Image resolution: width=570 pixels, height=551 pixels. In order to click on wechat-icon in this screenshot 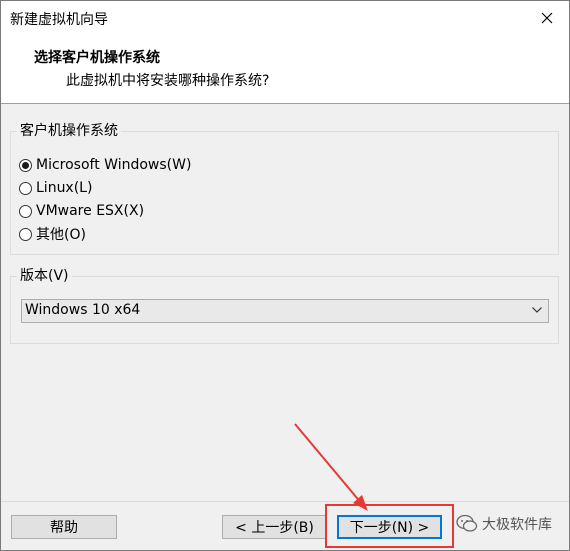, I will do `click(467, 523)`.